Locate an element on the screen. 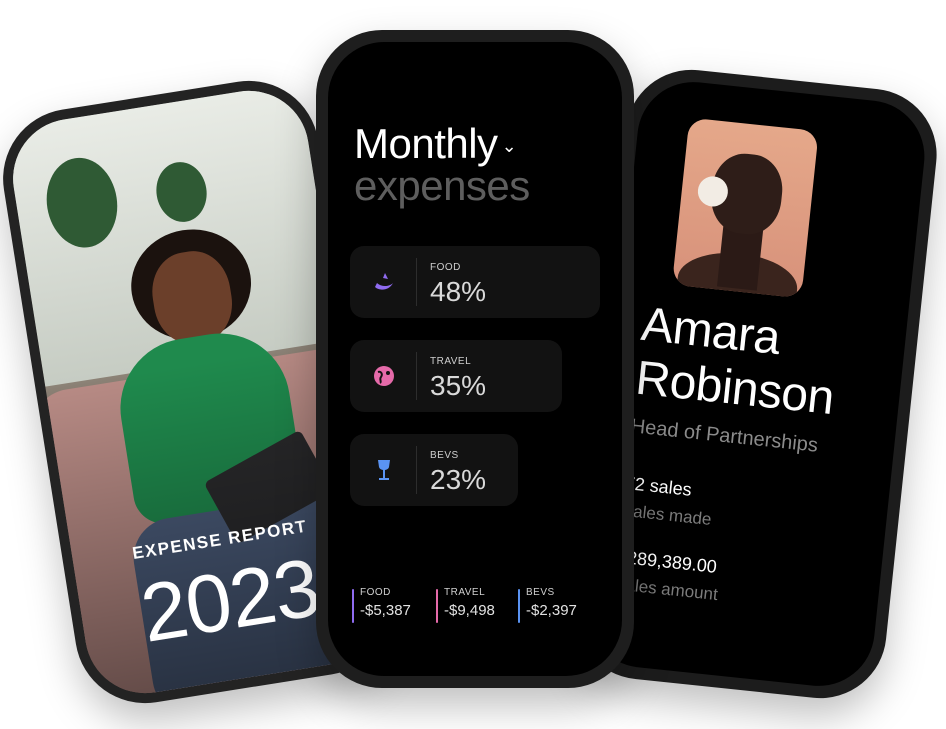 The height and width of the screenshot is (729, 946). category-label: FOOD is located at coordinates (445, 267).